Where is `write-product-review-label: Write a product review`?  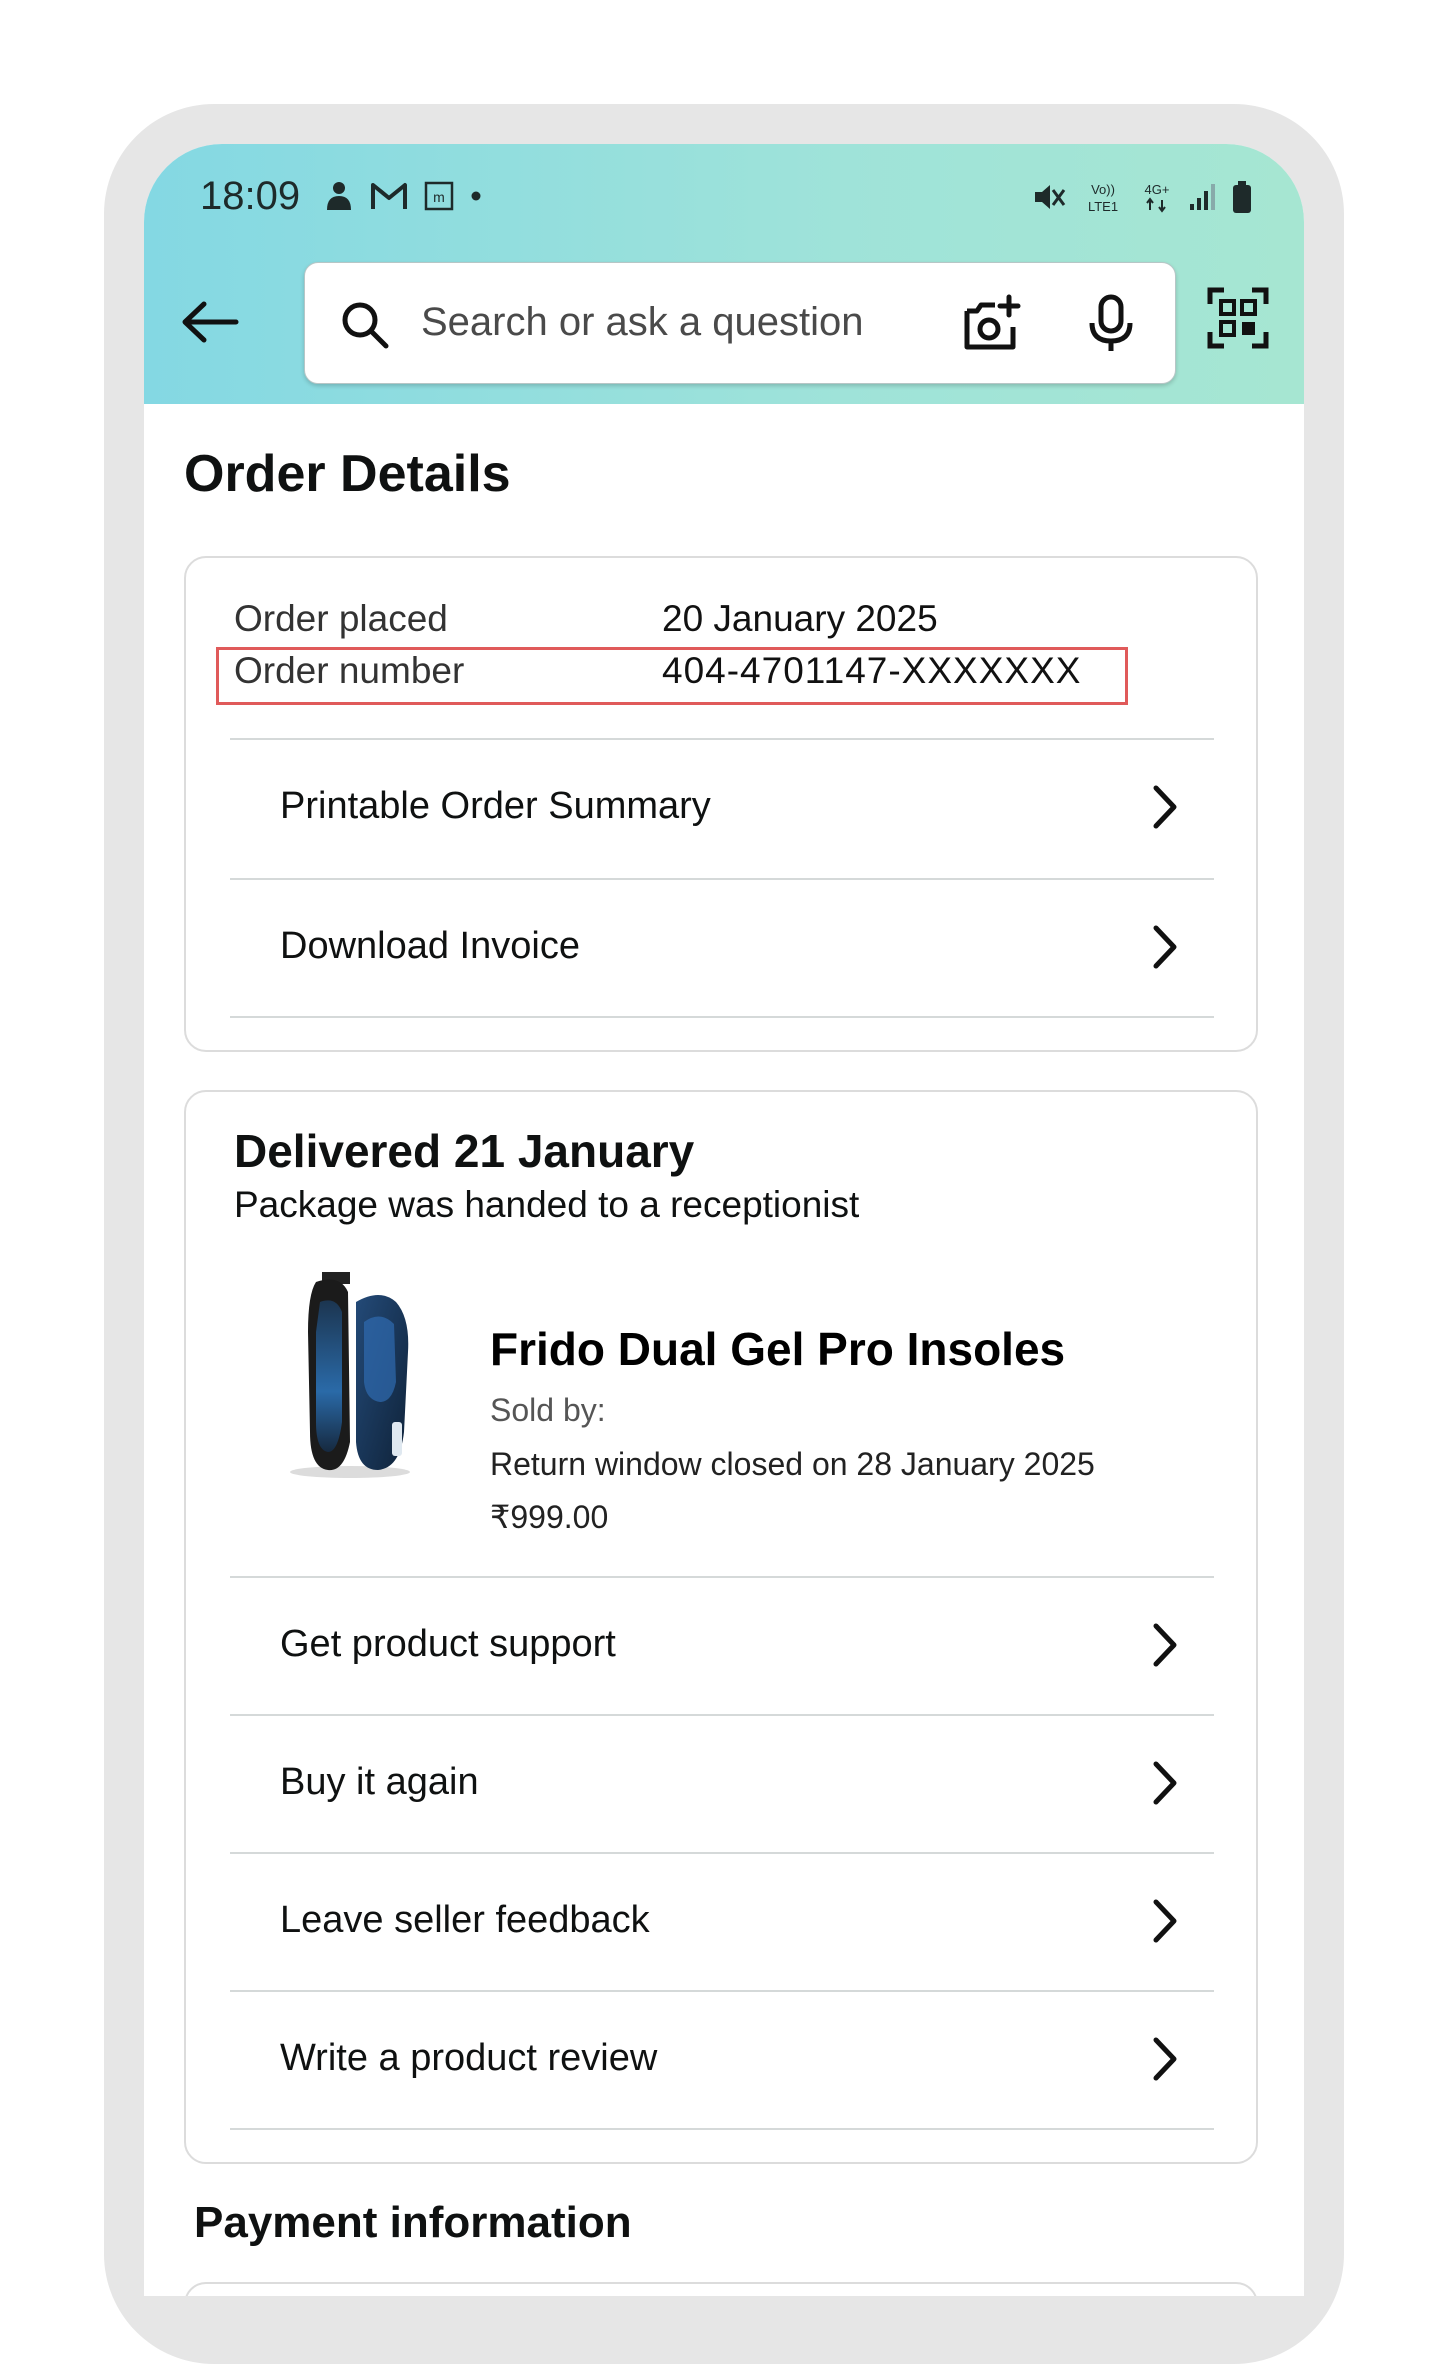
write-product-review-label: Write a product review is located at coordinates (469, 2058).